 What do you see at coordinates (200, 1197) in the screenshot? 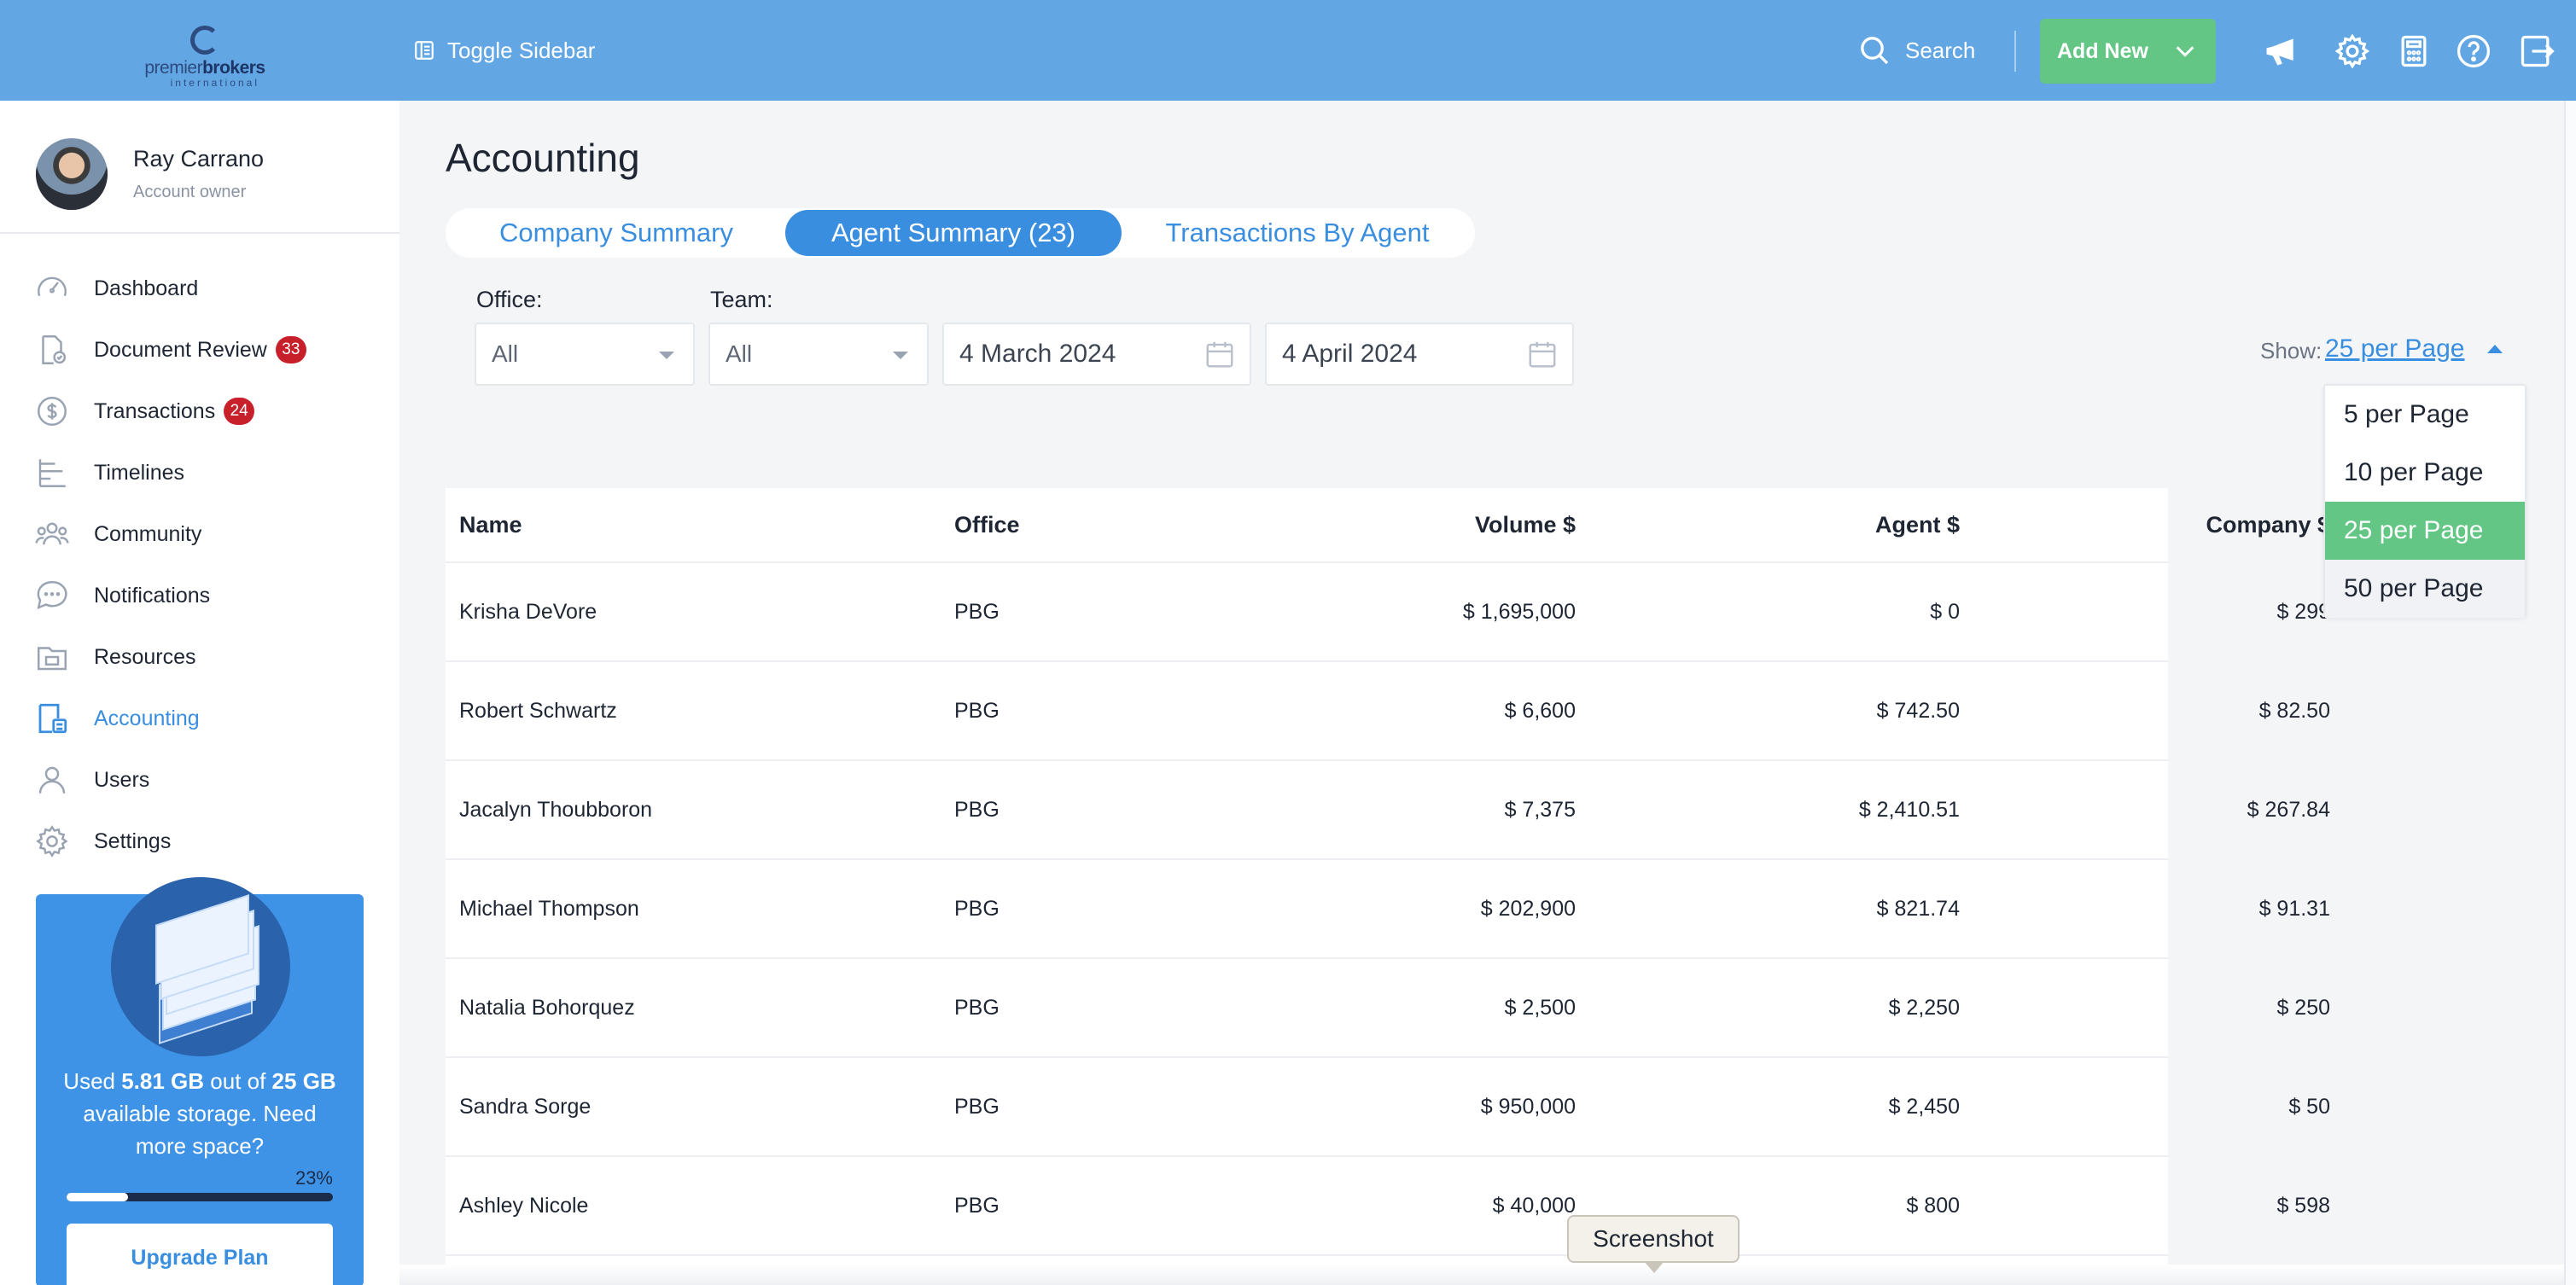
I see `storage-progress-bar` at bounding box center [200, 1197].